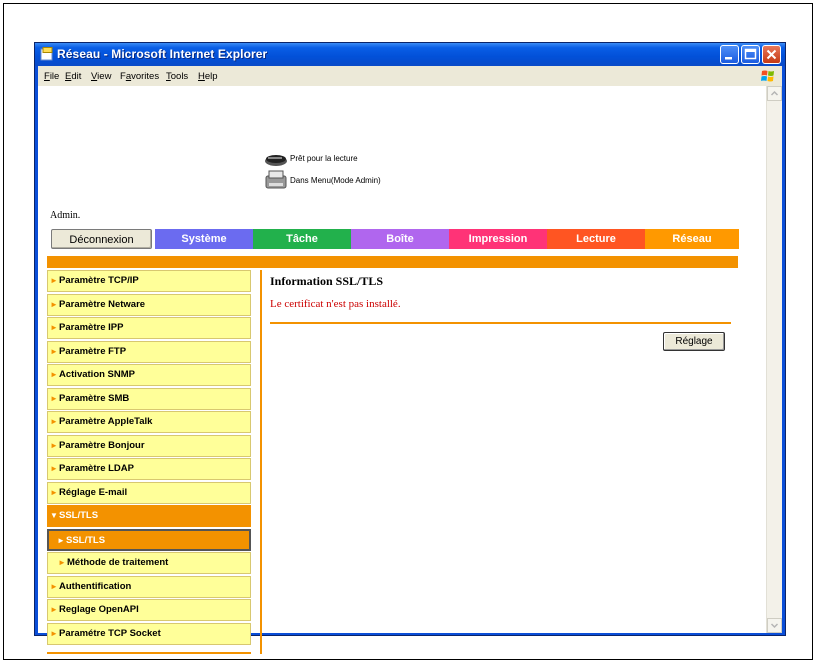 The height and width of the screenshot is (665, 818). I want to click on scanner-icon, so click(276, 160).